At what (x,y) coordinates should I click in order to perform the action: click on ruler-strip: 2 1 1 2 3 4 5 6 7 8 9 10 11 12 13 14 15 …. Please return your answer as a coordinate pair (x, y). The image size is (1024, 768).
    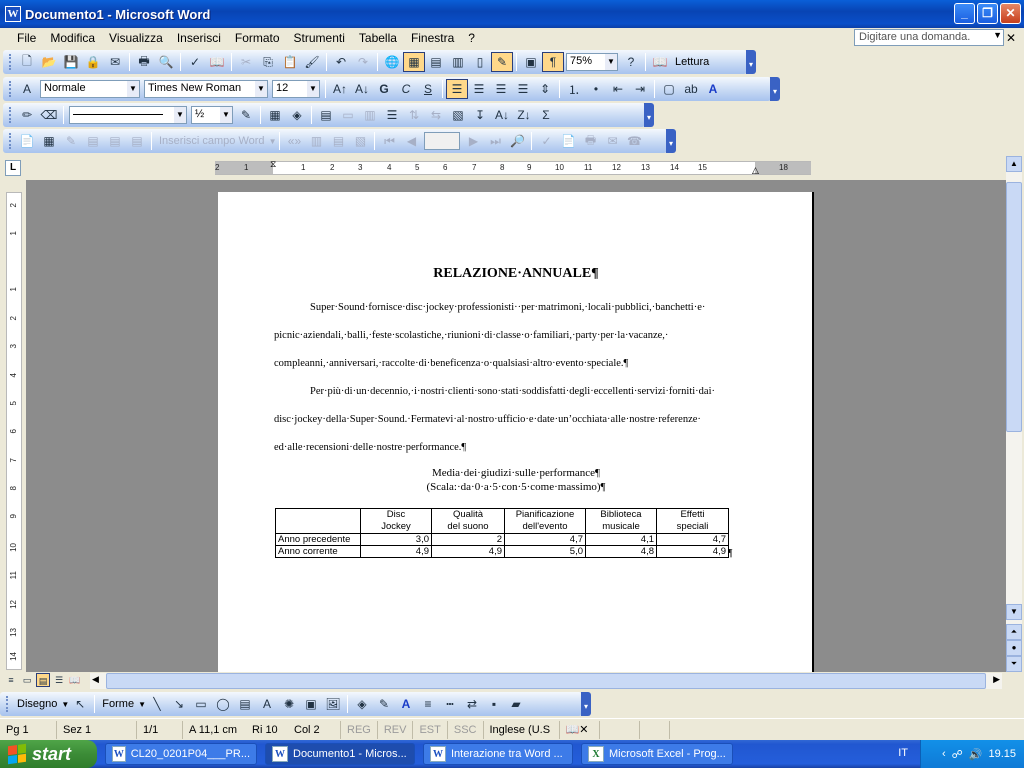
    Looking at the image, I should click on (513, 167).